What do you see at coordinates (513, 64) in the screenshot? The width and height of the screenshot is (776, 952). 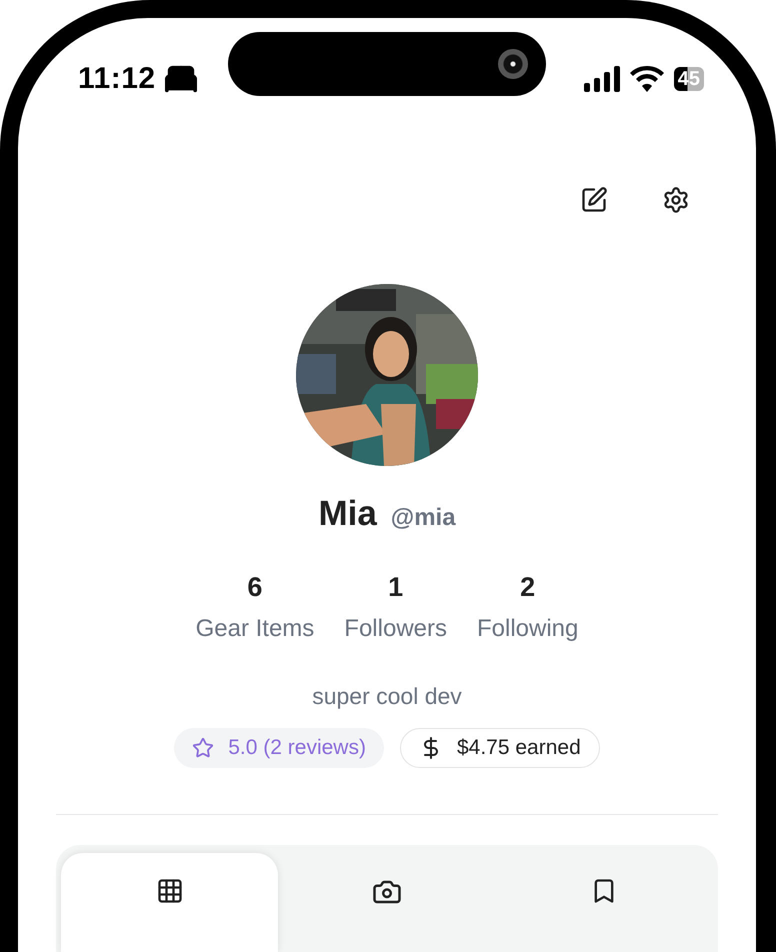 I see `camera-icon` at bounding box center [513, 64].